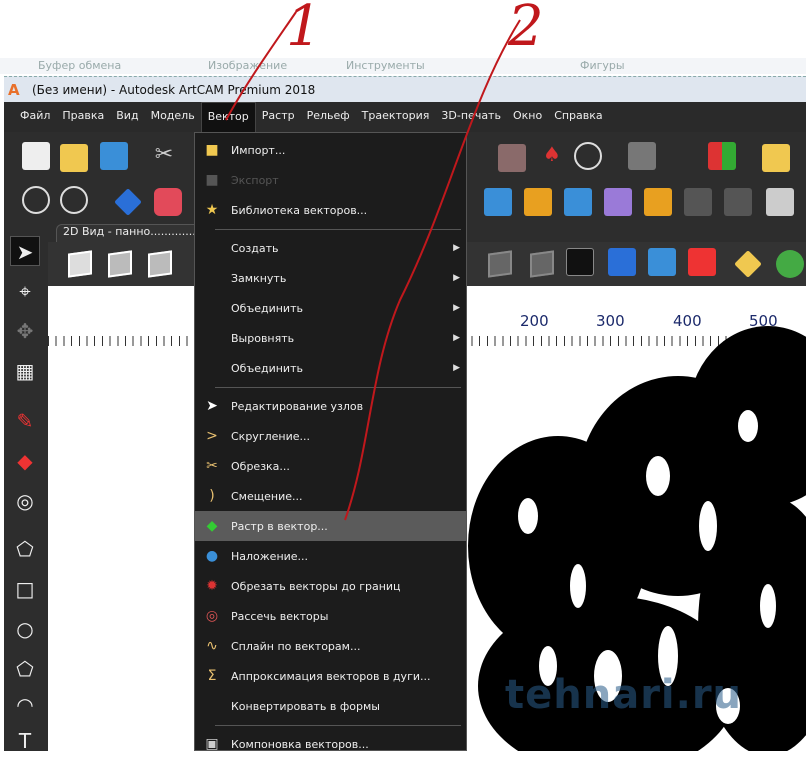  Describe the element at coordinates (25, 461) in the screenshot. I see `fill-icon: ◆` at that location.